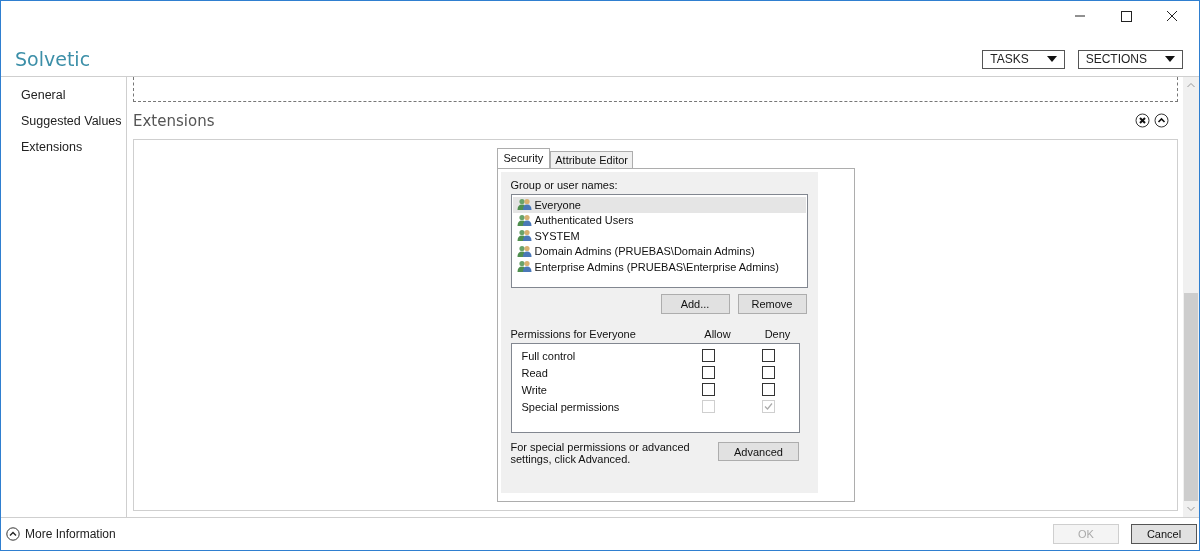 The image size is (1200, 551). What do you see at coordinates (772, 304) in the screenshot?
I see `dialog-button: Remove` at bounding box center [772, 304].